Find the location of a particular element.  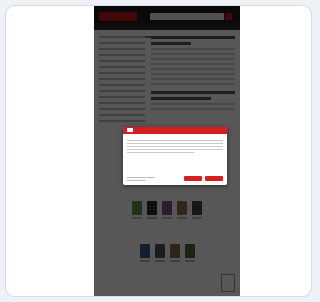

cookie-dialog-body is located at coordinates (175, 146).